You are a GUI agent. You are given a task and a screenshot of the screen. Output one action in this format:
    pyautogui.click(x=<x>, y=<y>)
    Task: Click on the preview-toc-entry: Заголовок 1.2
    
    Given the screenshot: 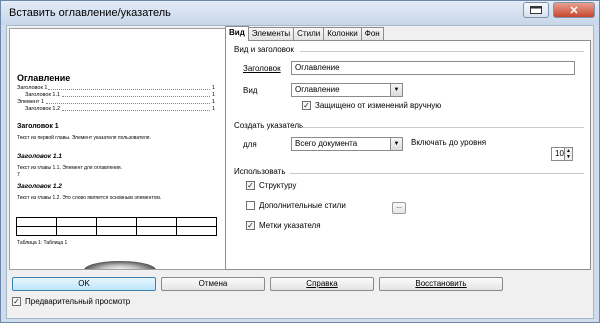 What is the action you would take?
    pyautogui.click(x=43, y=109)
    